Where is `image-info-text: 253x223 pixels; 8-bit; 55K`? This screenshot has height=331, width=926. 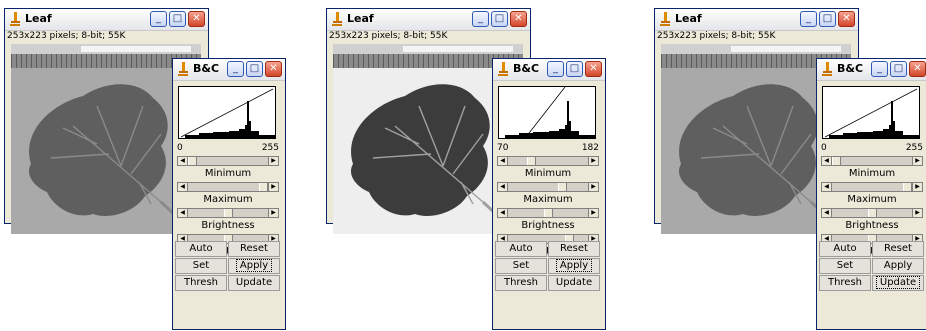
image-info-text: 253x223 pixels; 8-bit; 55K is located at coordinates (66, 36).